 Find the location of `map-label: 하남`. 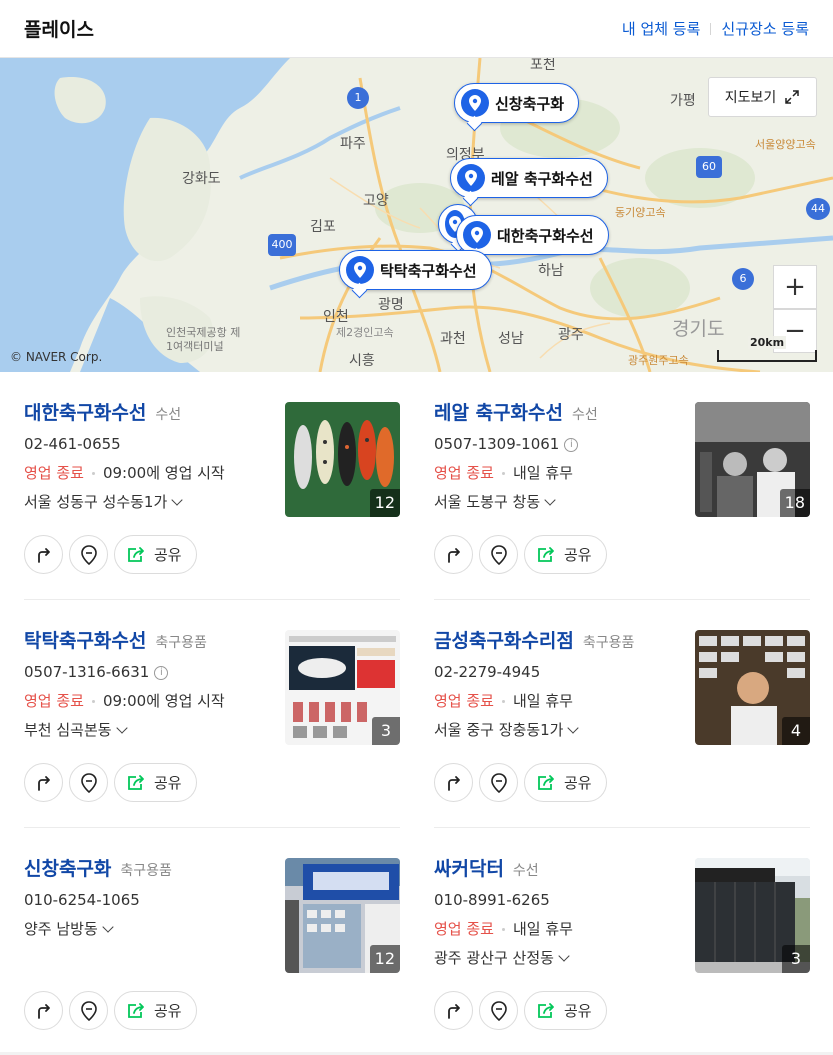

map-label: 하남 is located at coordinates (551, 271).